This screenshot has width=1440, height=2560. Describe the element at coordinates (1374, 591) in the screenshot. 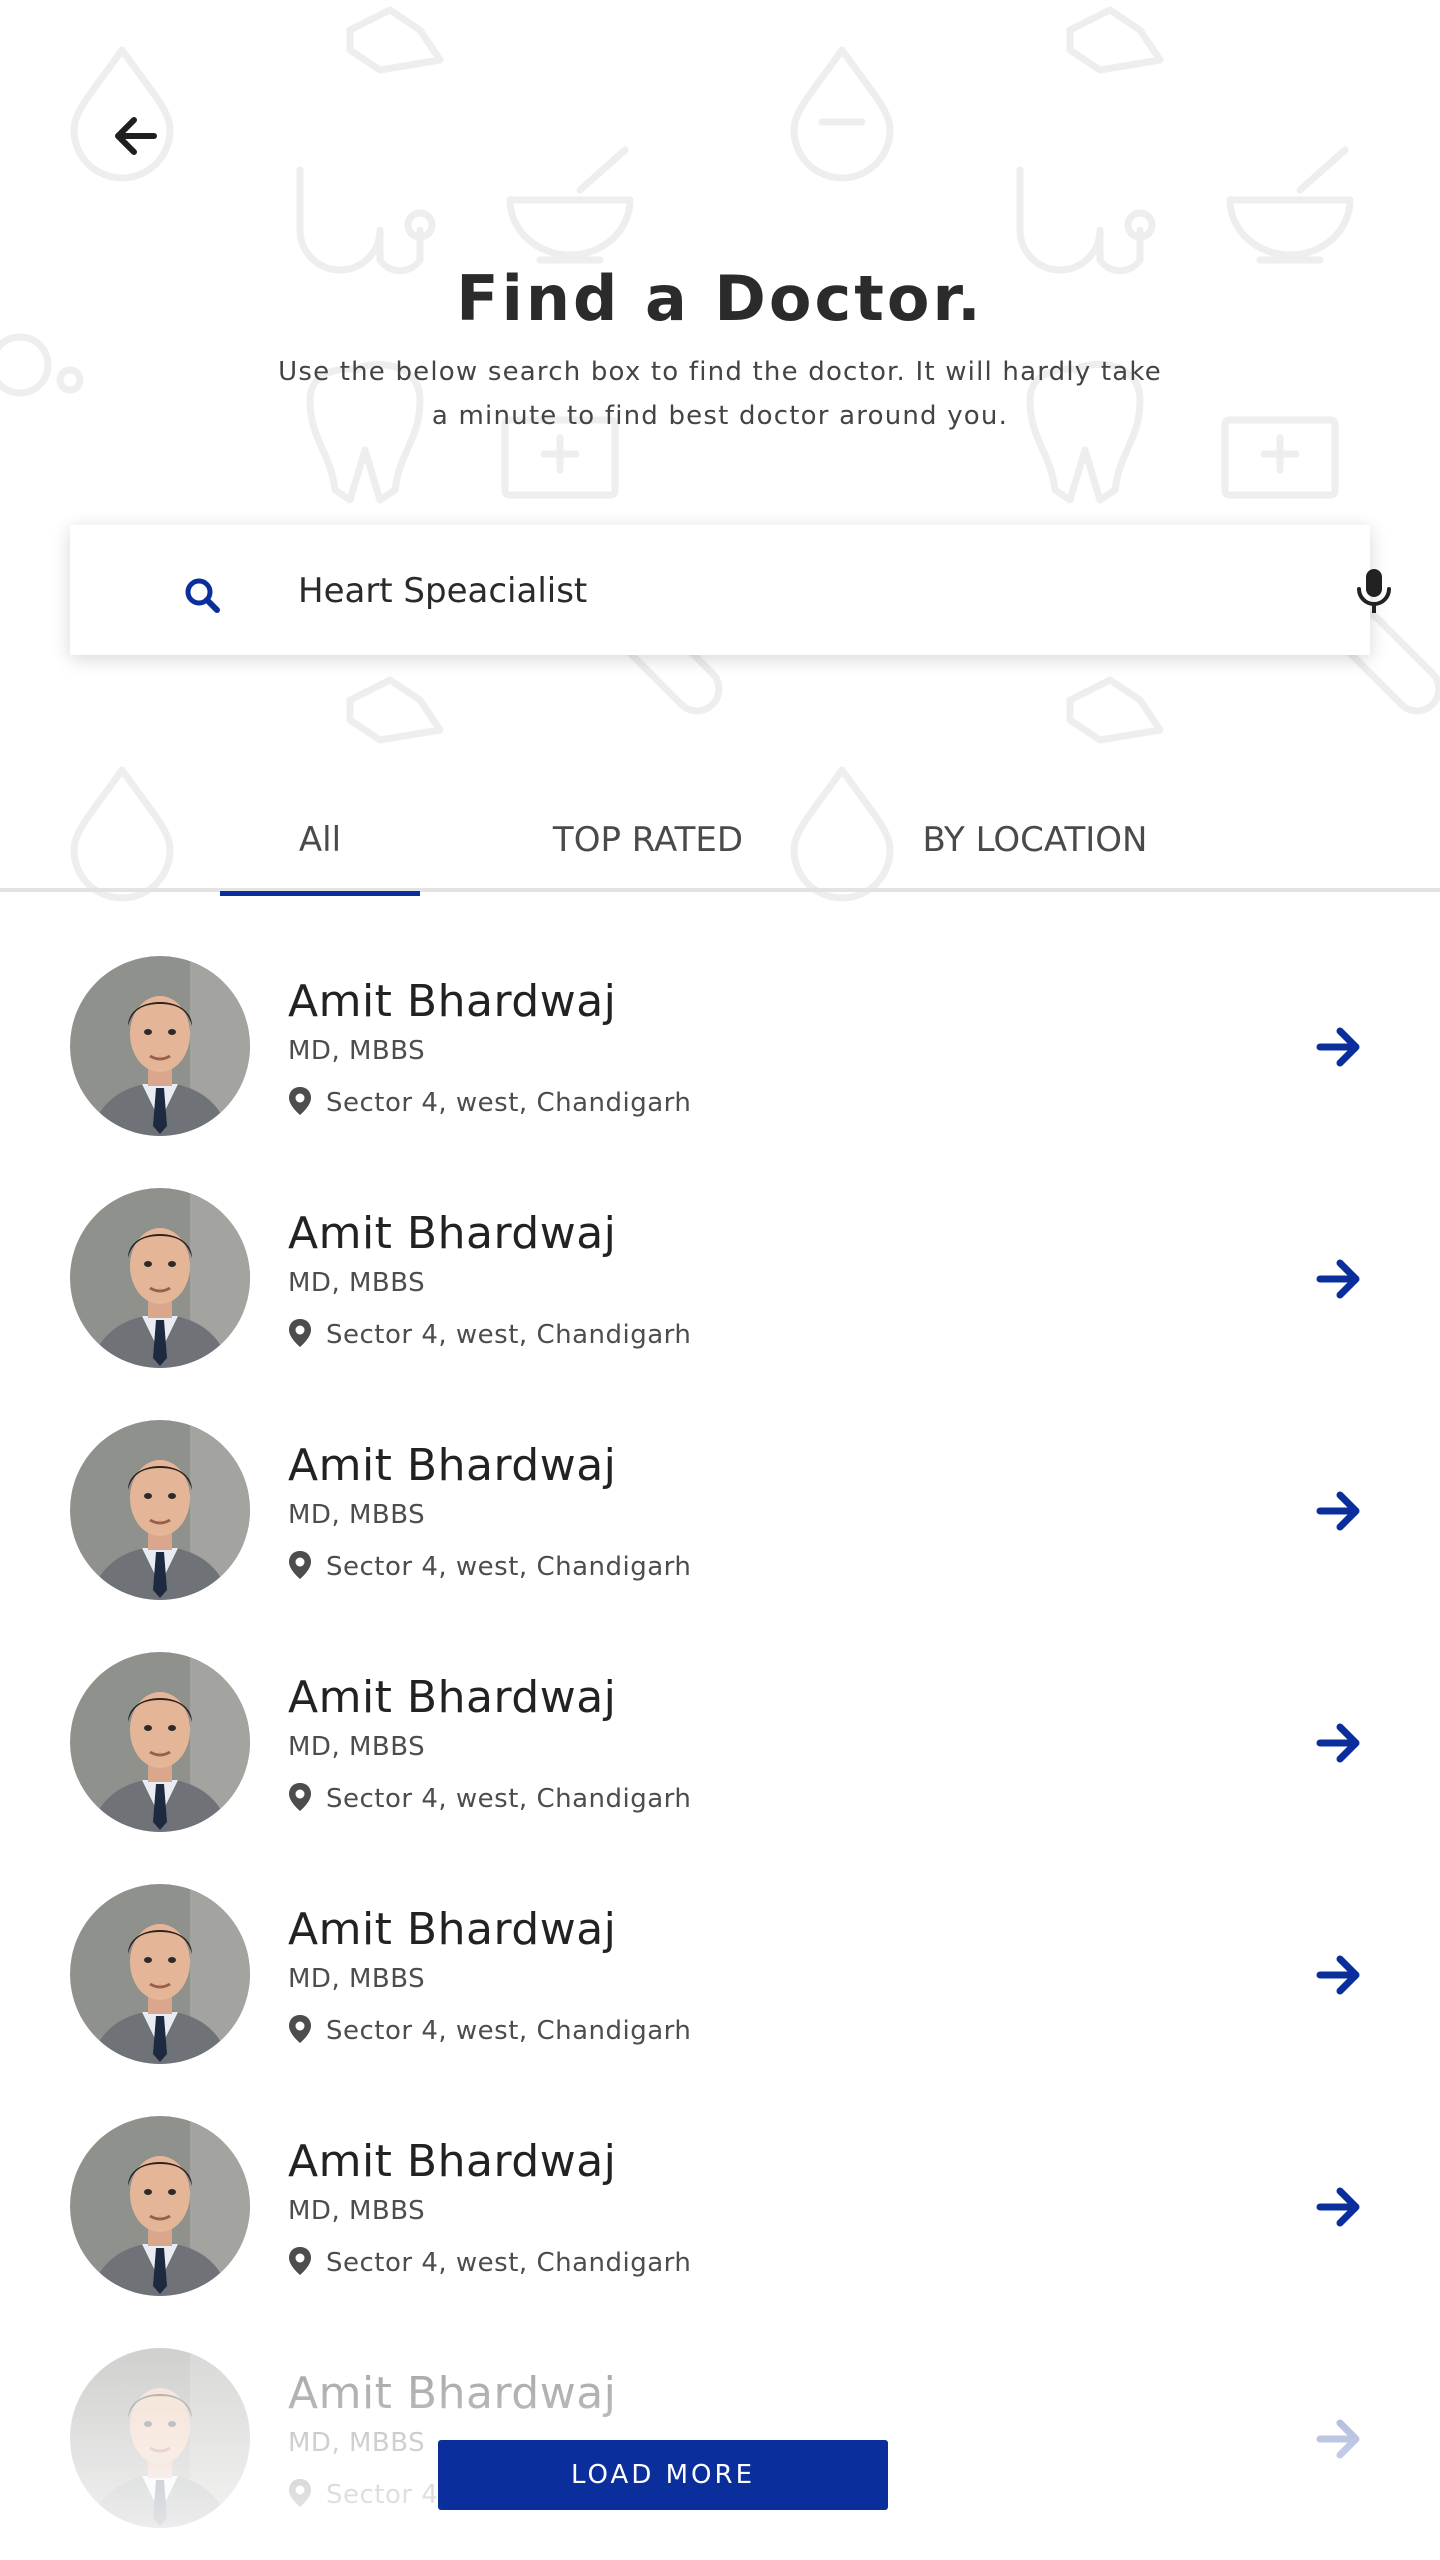

I see `microphone-icon` at that location.